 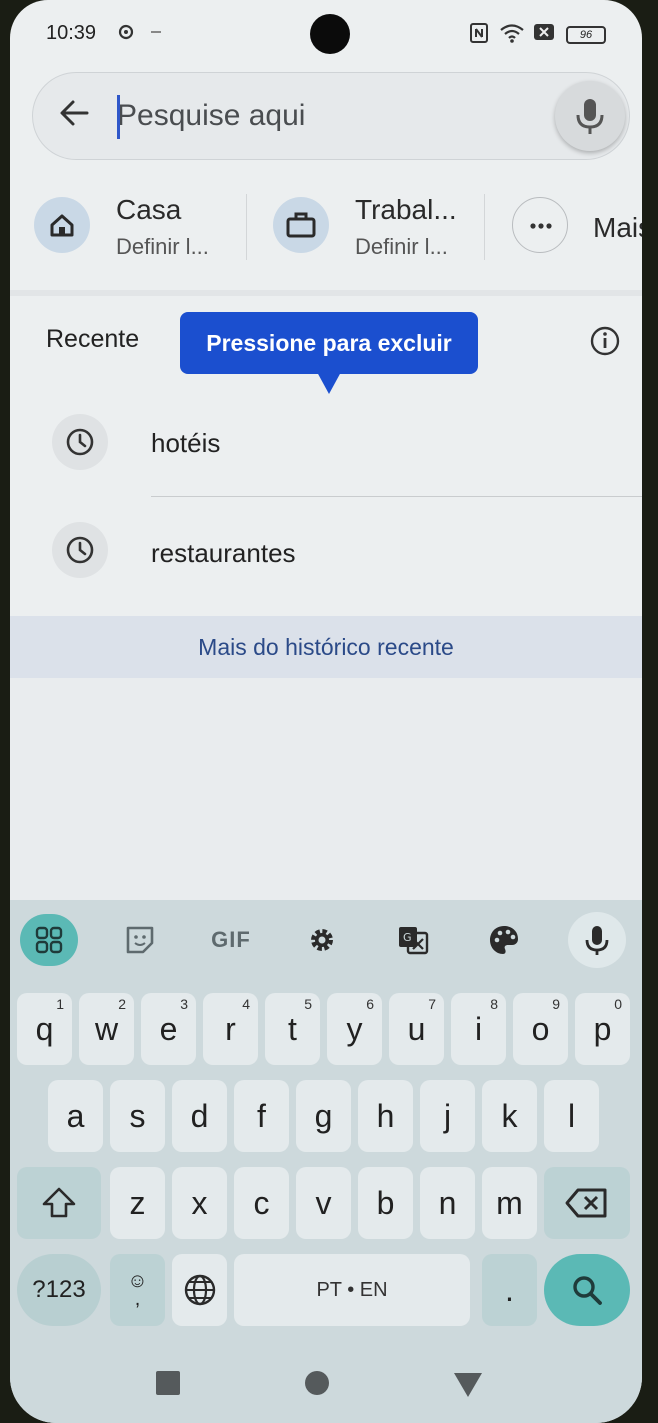 What do you see at coordinates (385, 1116) in the screenshot?
I see `key-h: h` at bounding box center [385, 1116].